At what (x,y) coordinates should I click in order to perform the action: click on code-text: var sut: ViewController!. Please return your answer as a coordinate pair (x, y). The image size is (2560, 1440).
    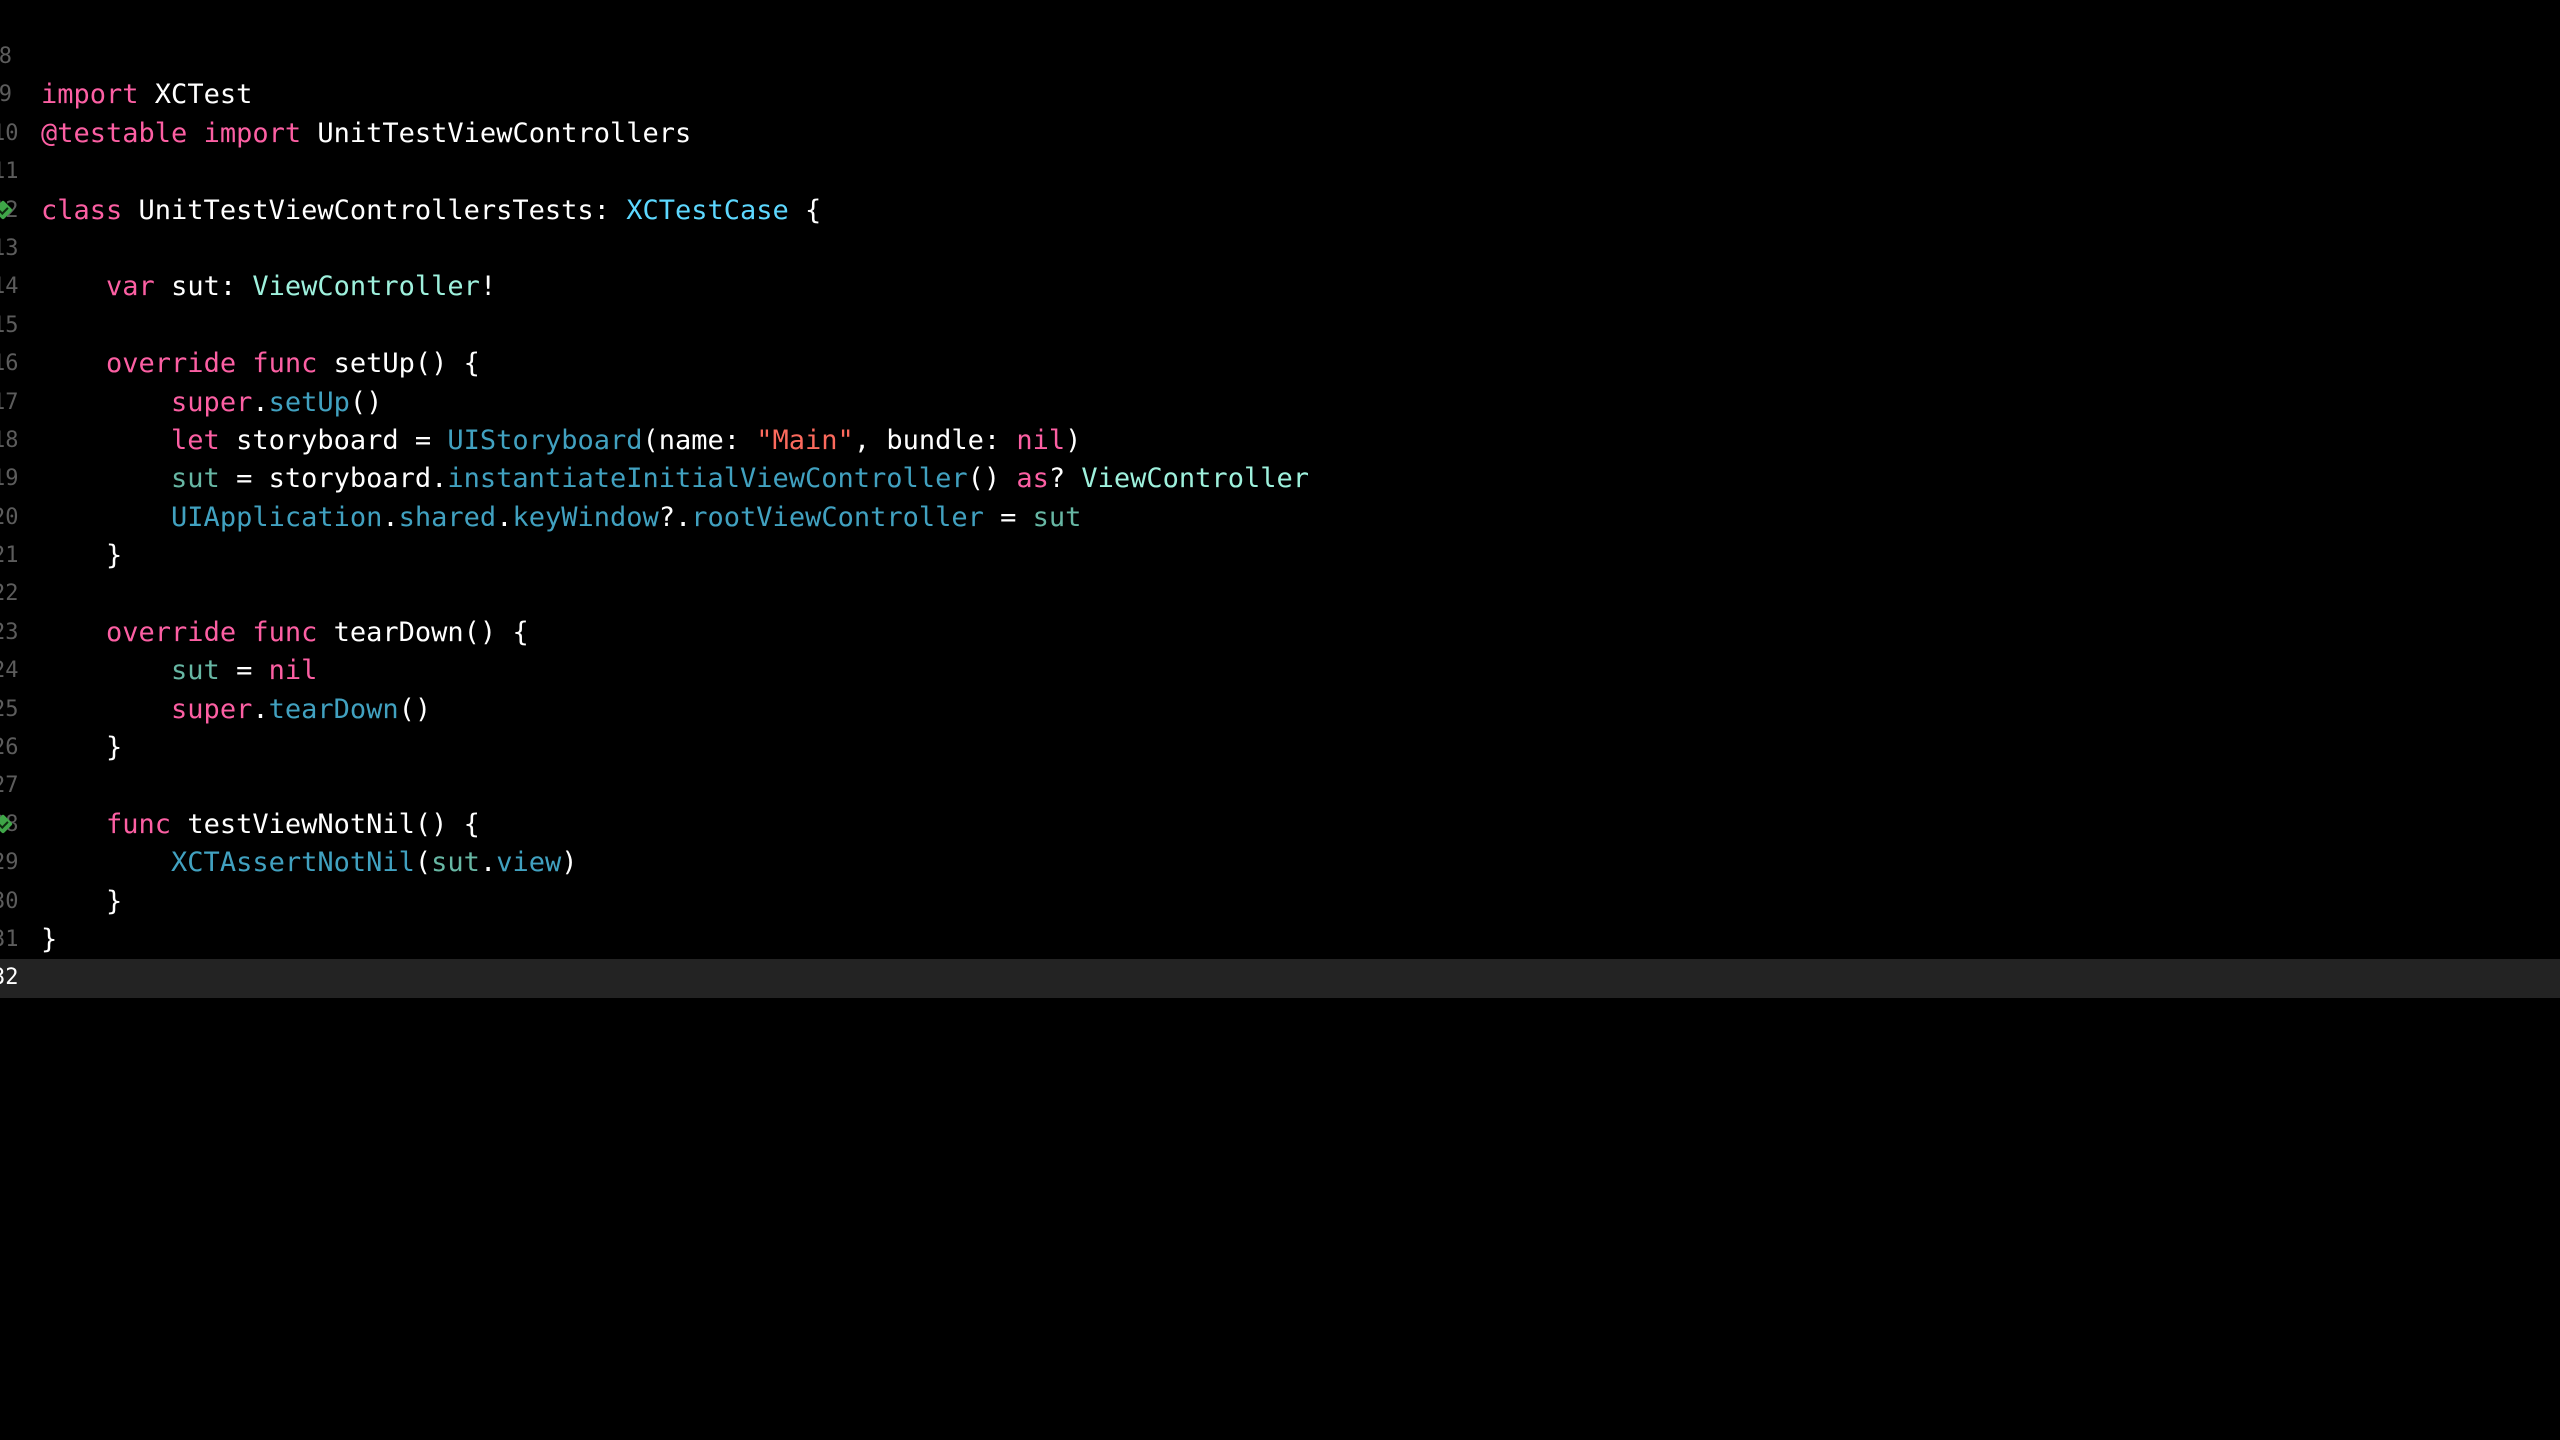
    Looking at the image, I should click on (268, 287).